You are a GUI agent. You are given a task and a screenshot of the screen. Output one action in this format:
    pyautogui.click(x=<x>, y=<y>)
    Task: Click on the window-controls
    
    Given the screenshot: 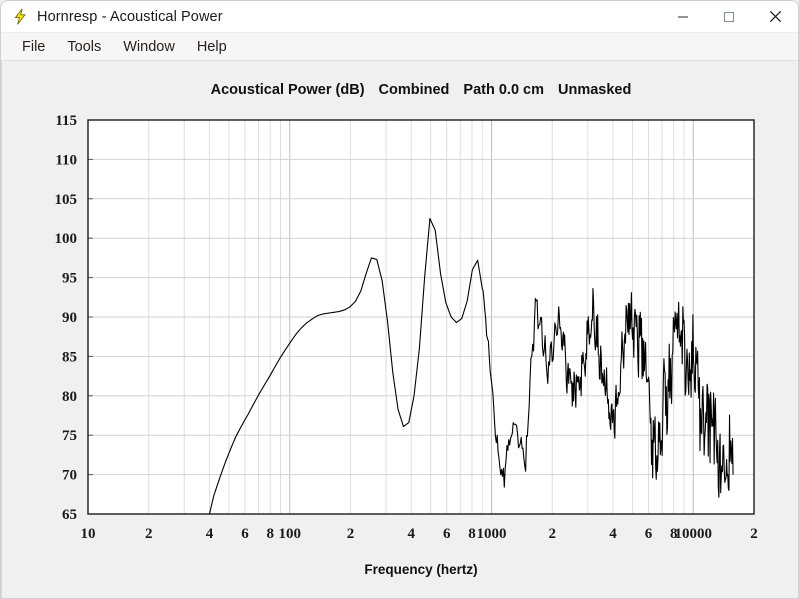 What is the action you would take?
    pyautogui.click(x=729, y=16)
    